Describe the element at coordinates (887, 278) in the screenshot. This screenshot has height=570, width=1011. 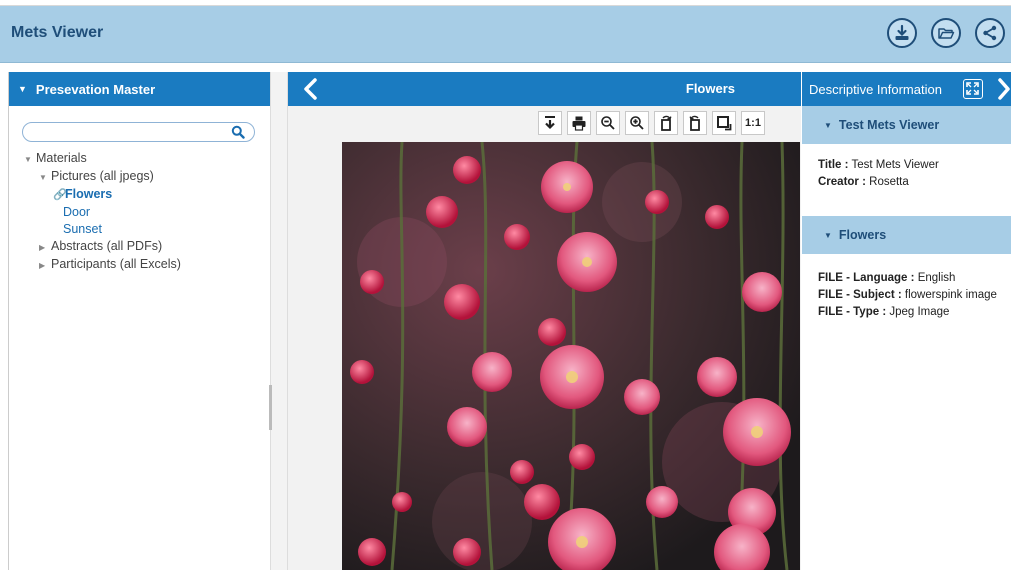
I see `meta-language-row: FILE - Language : English` at that location.